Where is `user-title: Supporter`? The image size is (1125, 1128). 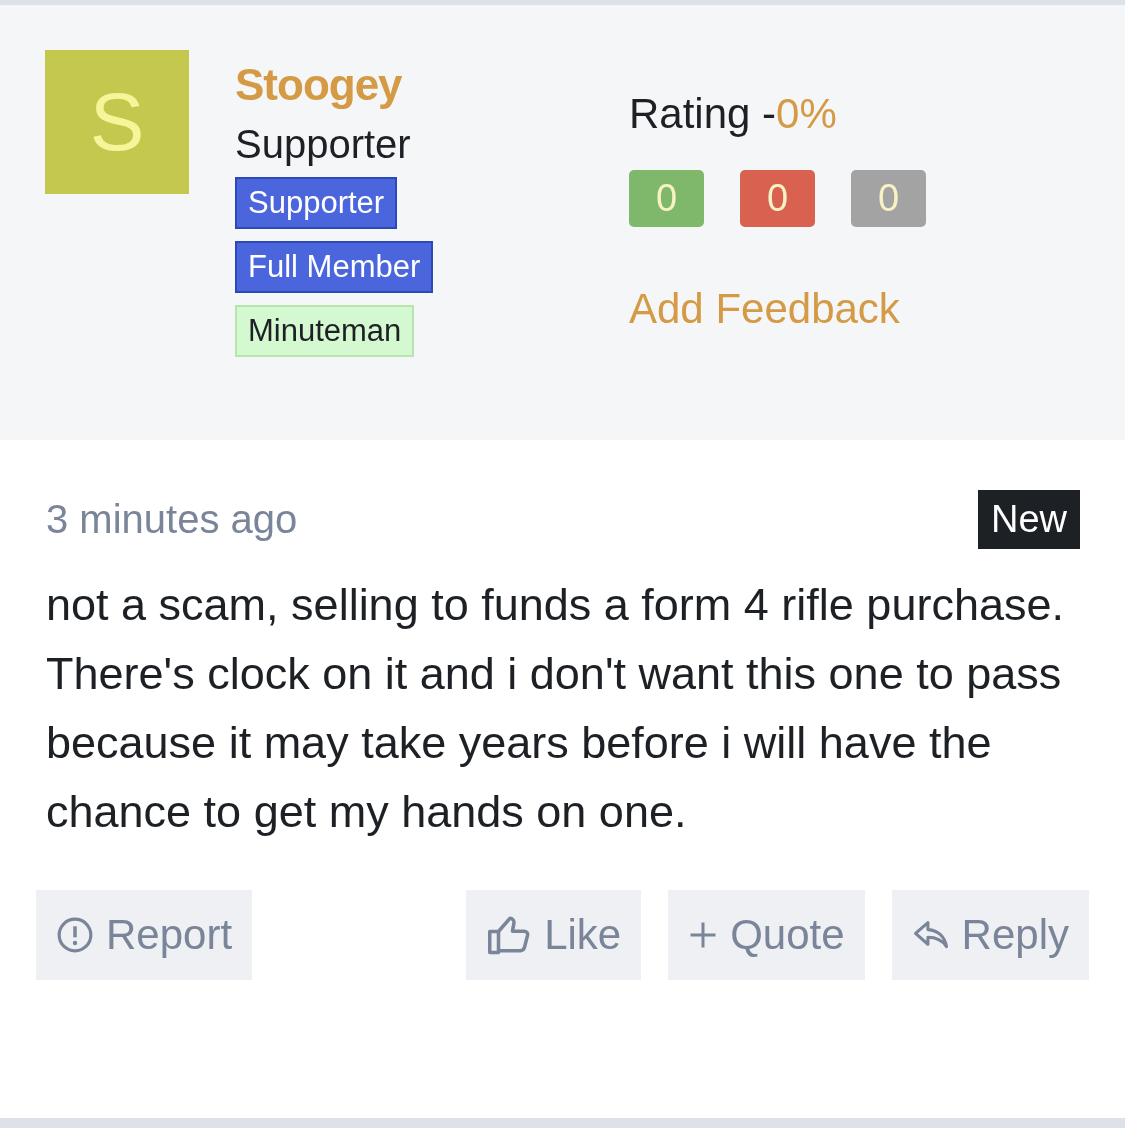
user-title: Supporter is located at coordinates (323, 144).